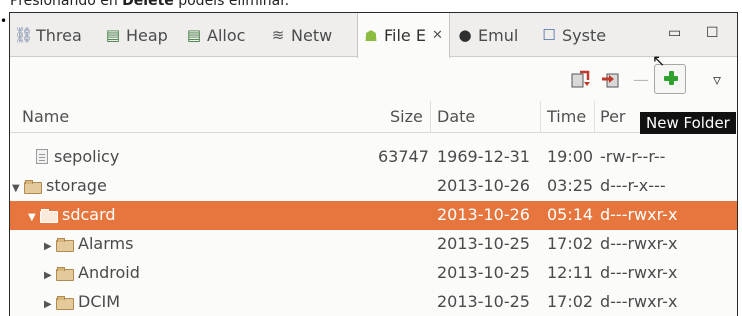 Image resolution: width=742 pixels, height=316 pixels. I want to click on file-icon, so click(42, 156).